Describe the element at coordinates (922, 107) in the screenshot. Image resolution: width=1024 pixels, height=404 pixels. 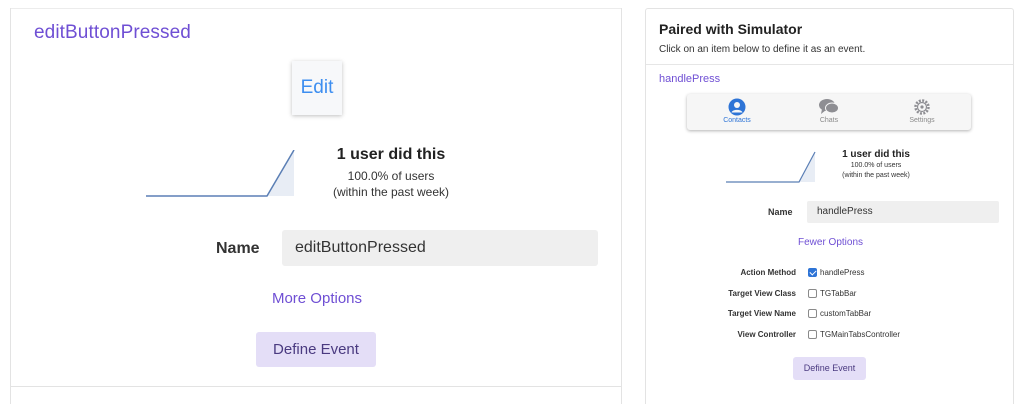
I see `gear-icon` at that location.